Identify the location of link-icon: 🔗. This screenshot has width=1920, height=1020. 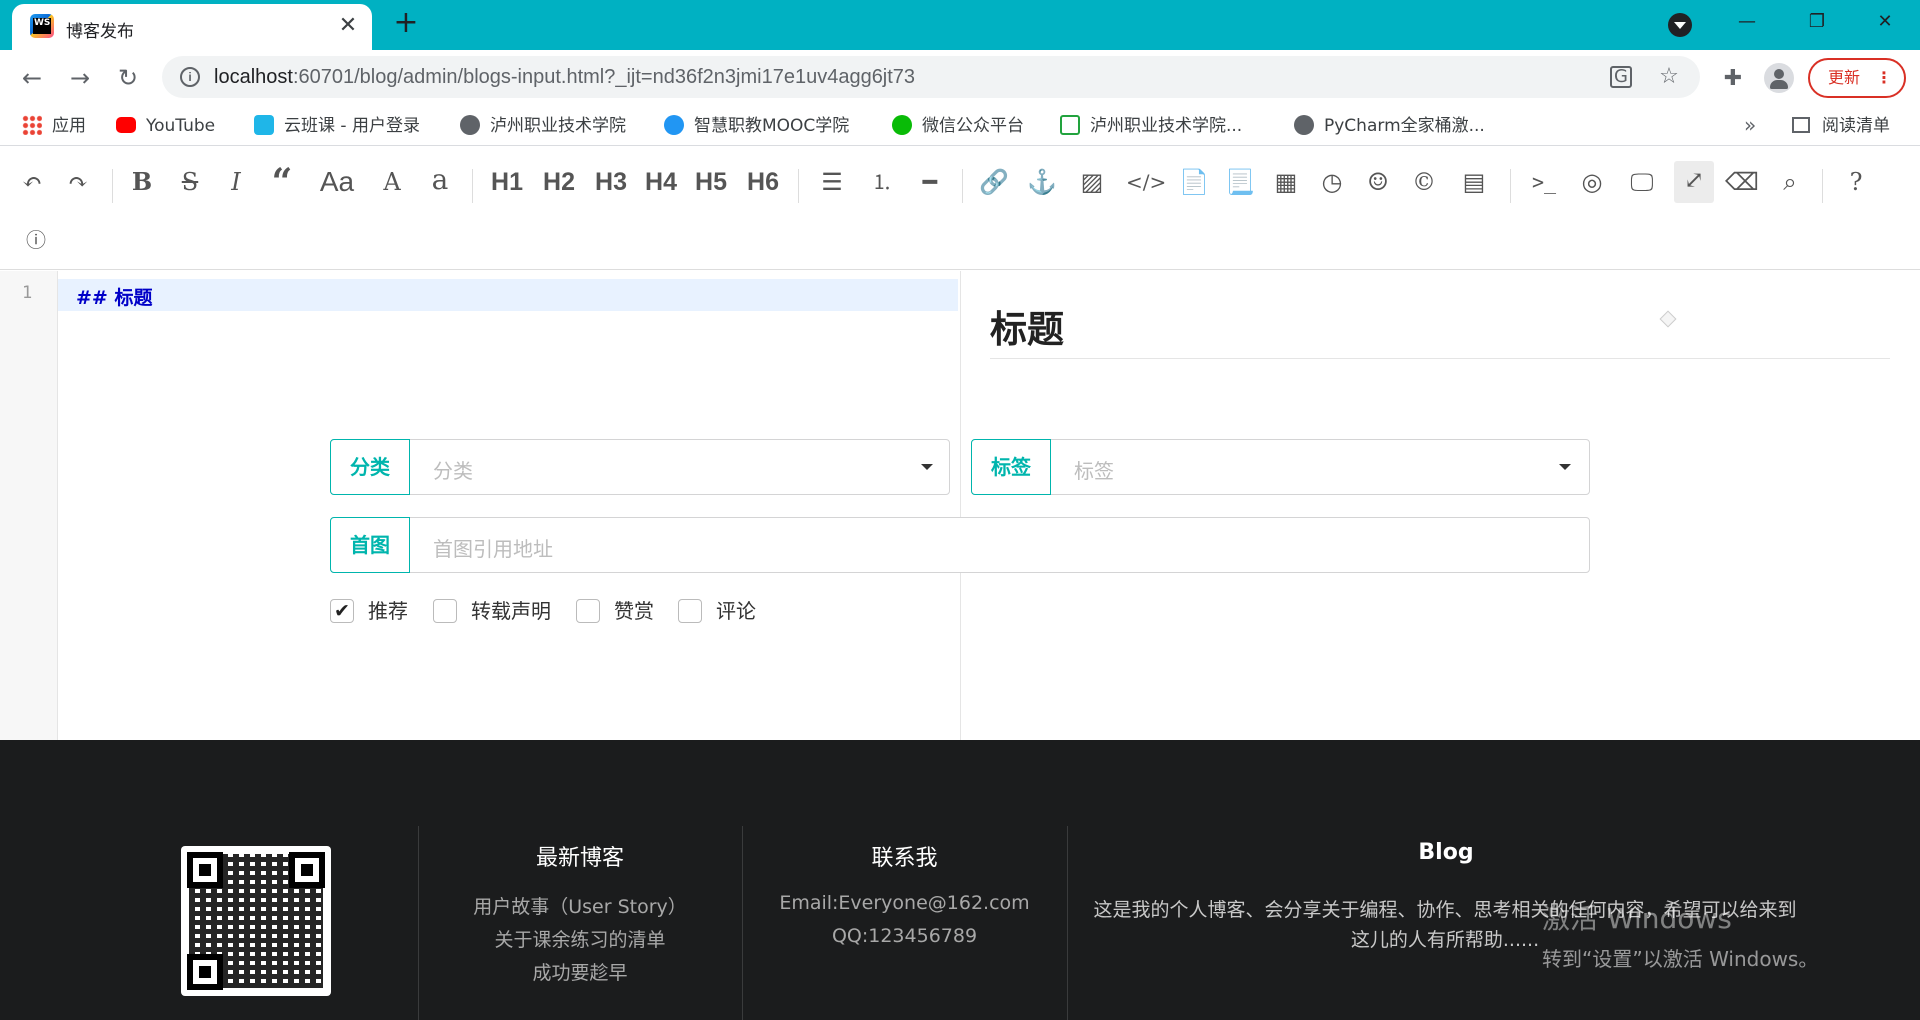
(994, 182).